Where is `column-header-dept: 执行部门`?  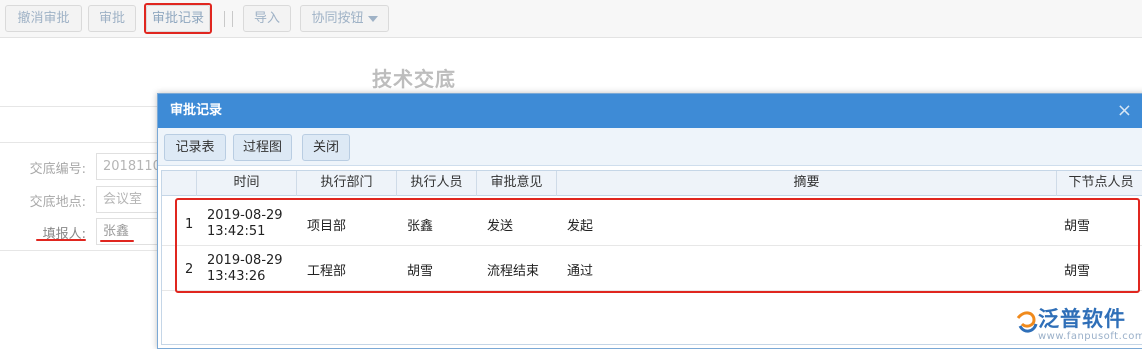
column-header-dept: 执行部门 is located at coordinates (347, 183).